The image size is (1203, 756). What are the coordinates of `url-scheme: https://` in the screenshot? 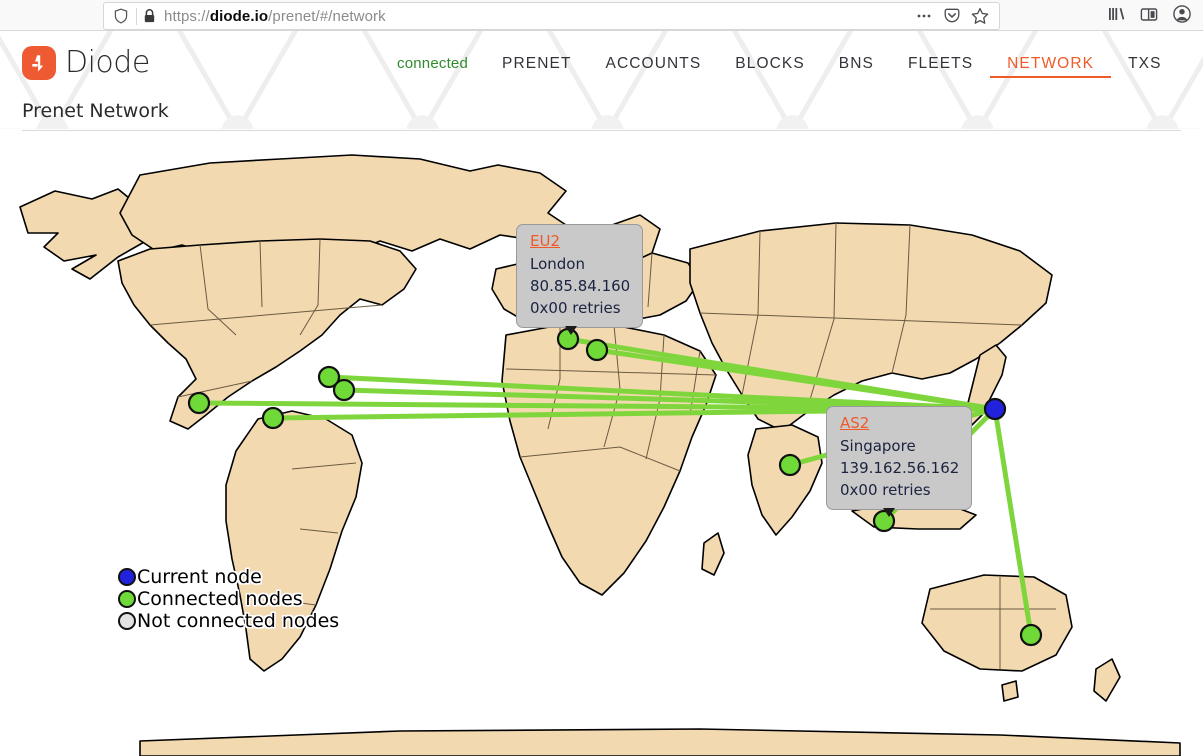 It's located at (187, 16).